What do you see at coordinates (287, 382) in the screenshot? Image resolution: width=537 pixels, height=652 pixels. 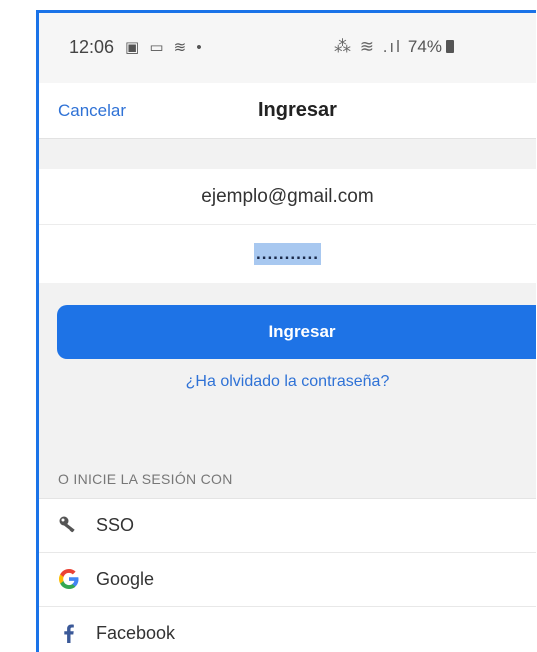 I see `forgot-password-link: ¿Ha olvidado la contraseña?` at bounding box center [287, 382].